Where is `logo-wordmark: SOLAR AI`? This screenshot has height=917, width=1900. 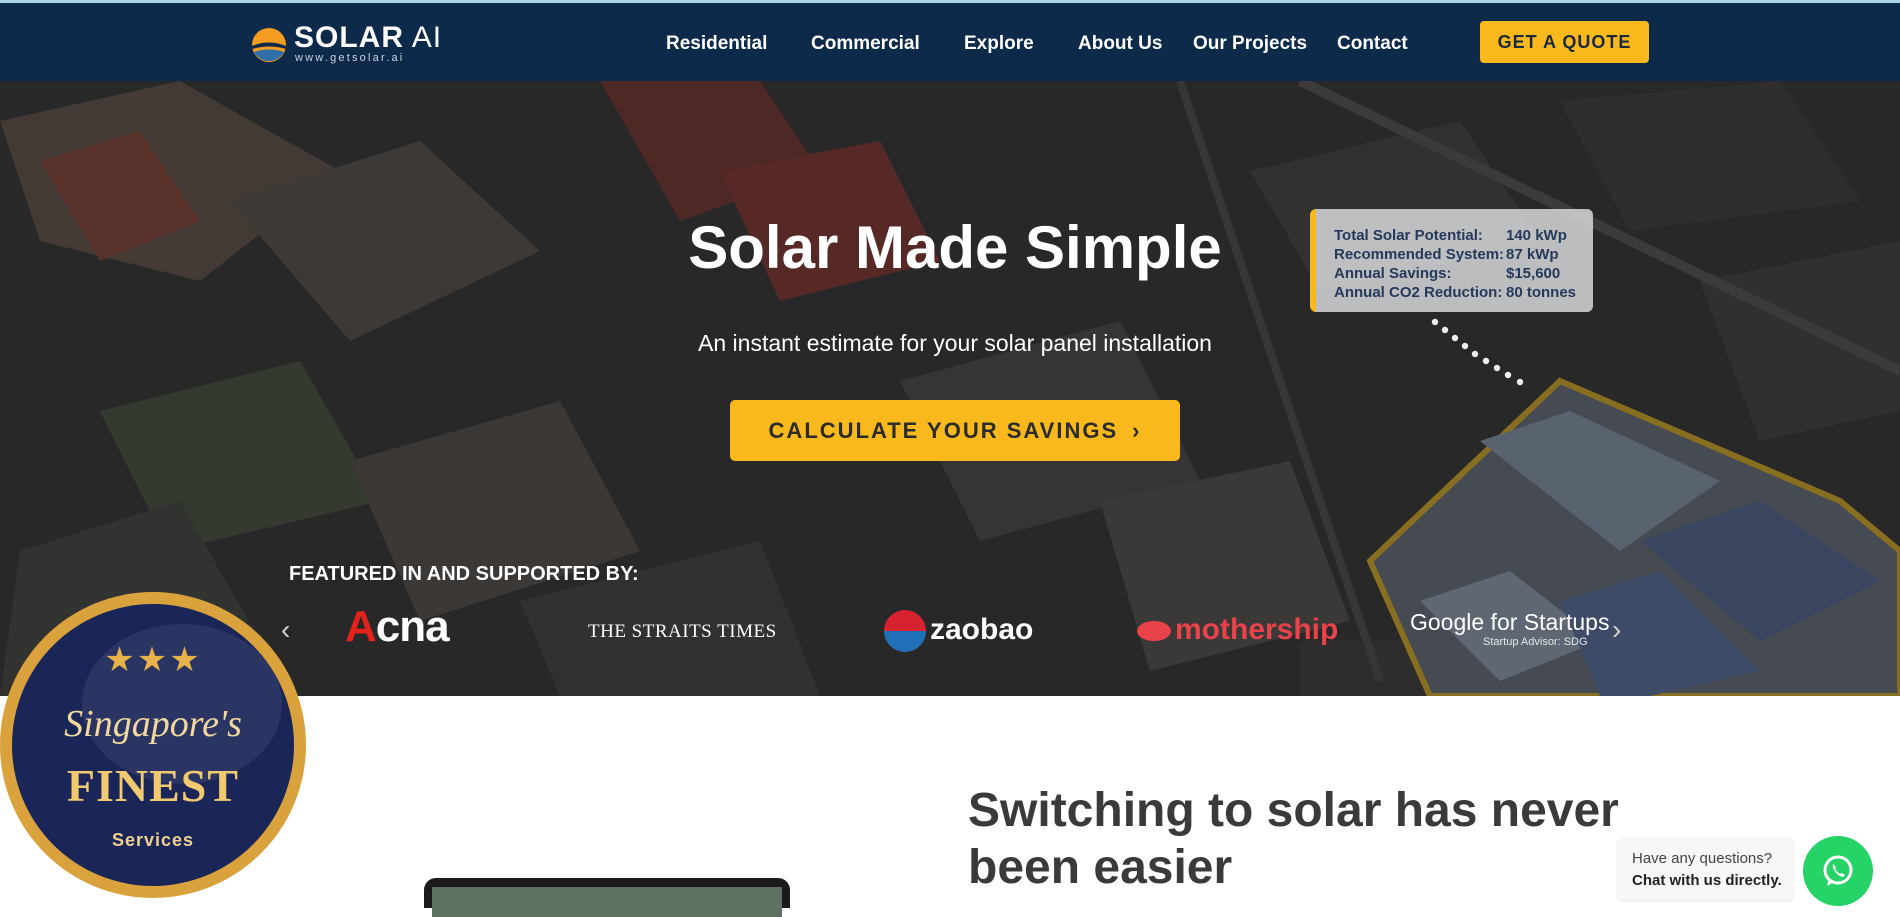
logo-wordmark: SOLAR AI is located at coordinates (368, 37).